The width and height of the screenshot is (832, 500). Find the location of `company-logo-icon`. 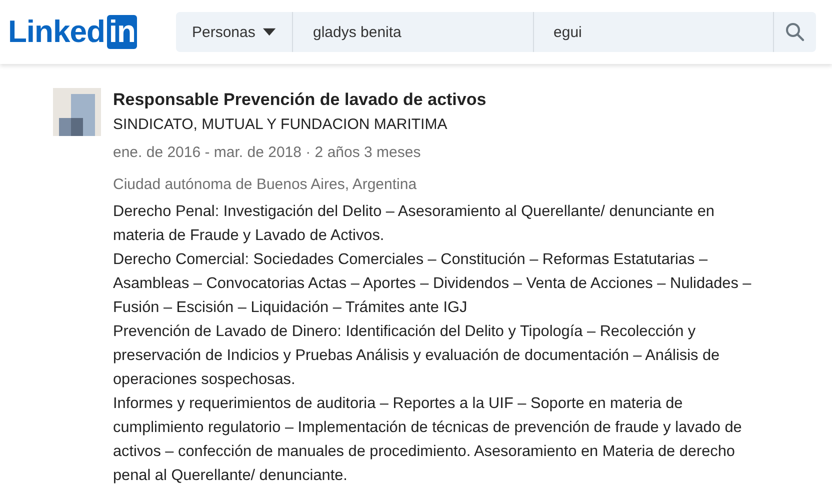

company-logo-icon is located at coordinates (77, 112).